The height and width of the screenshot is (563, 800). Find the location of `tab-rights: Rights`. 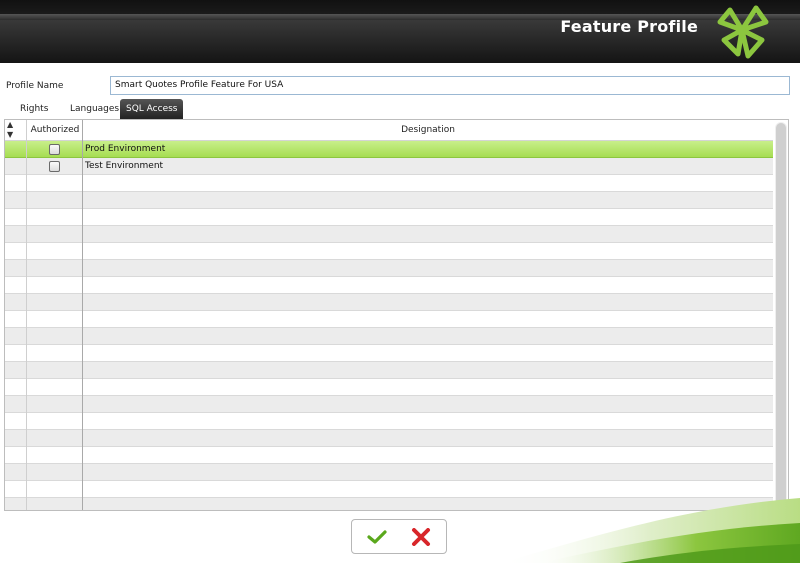

tab-rights: Rights is located at coordinates (34, 109).